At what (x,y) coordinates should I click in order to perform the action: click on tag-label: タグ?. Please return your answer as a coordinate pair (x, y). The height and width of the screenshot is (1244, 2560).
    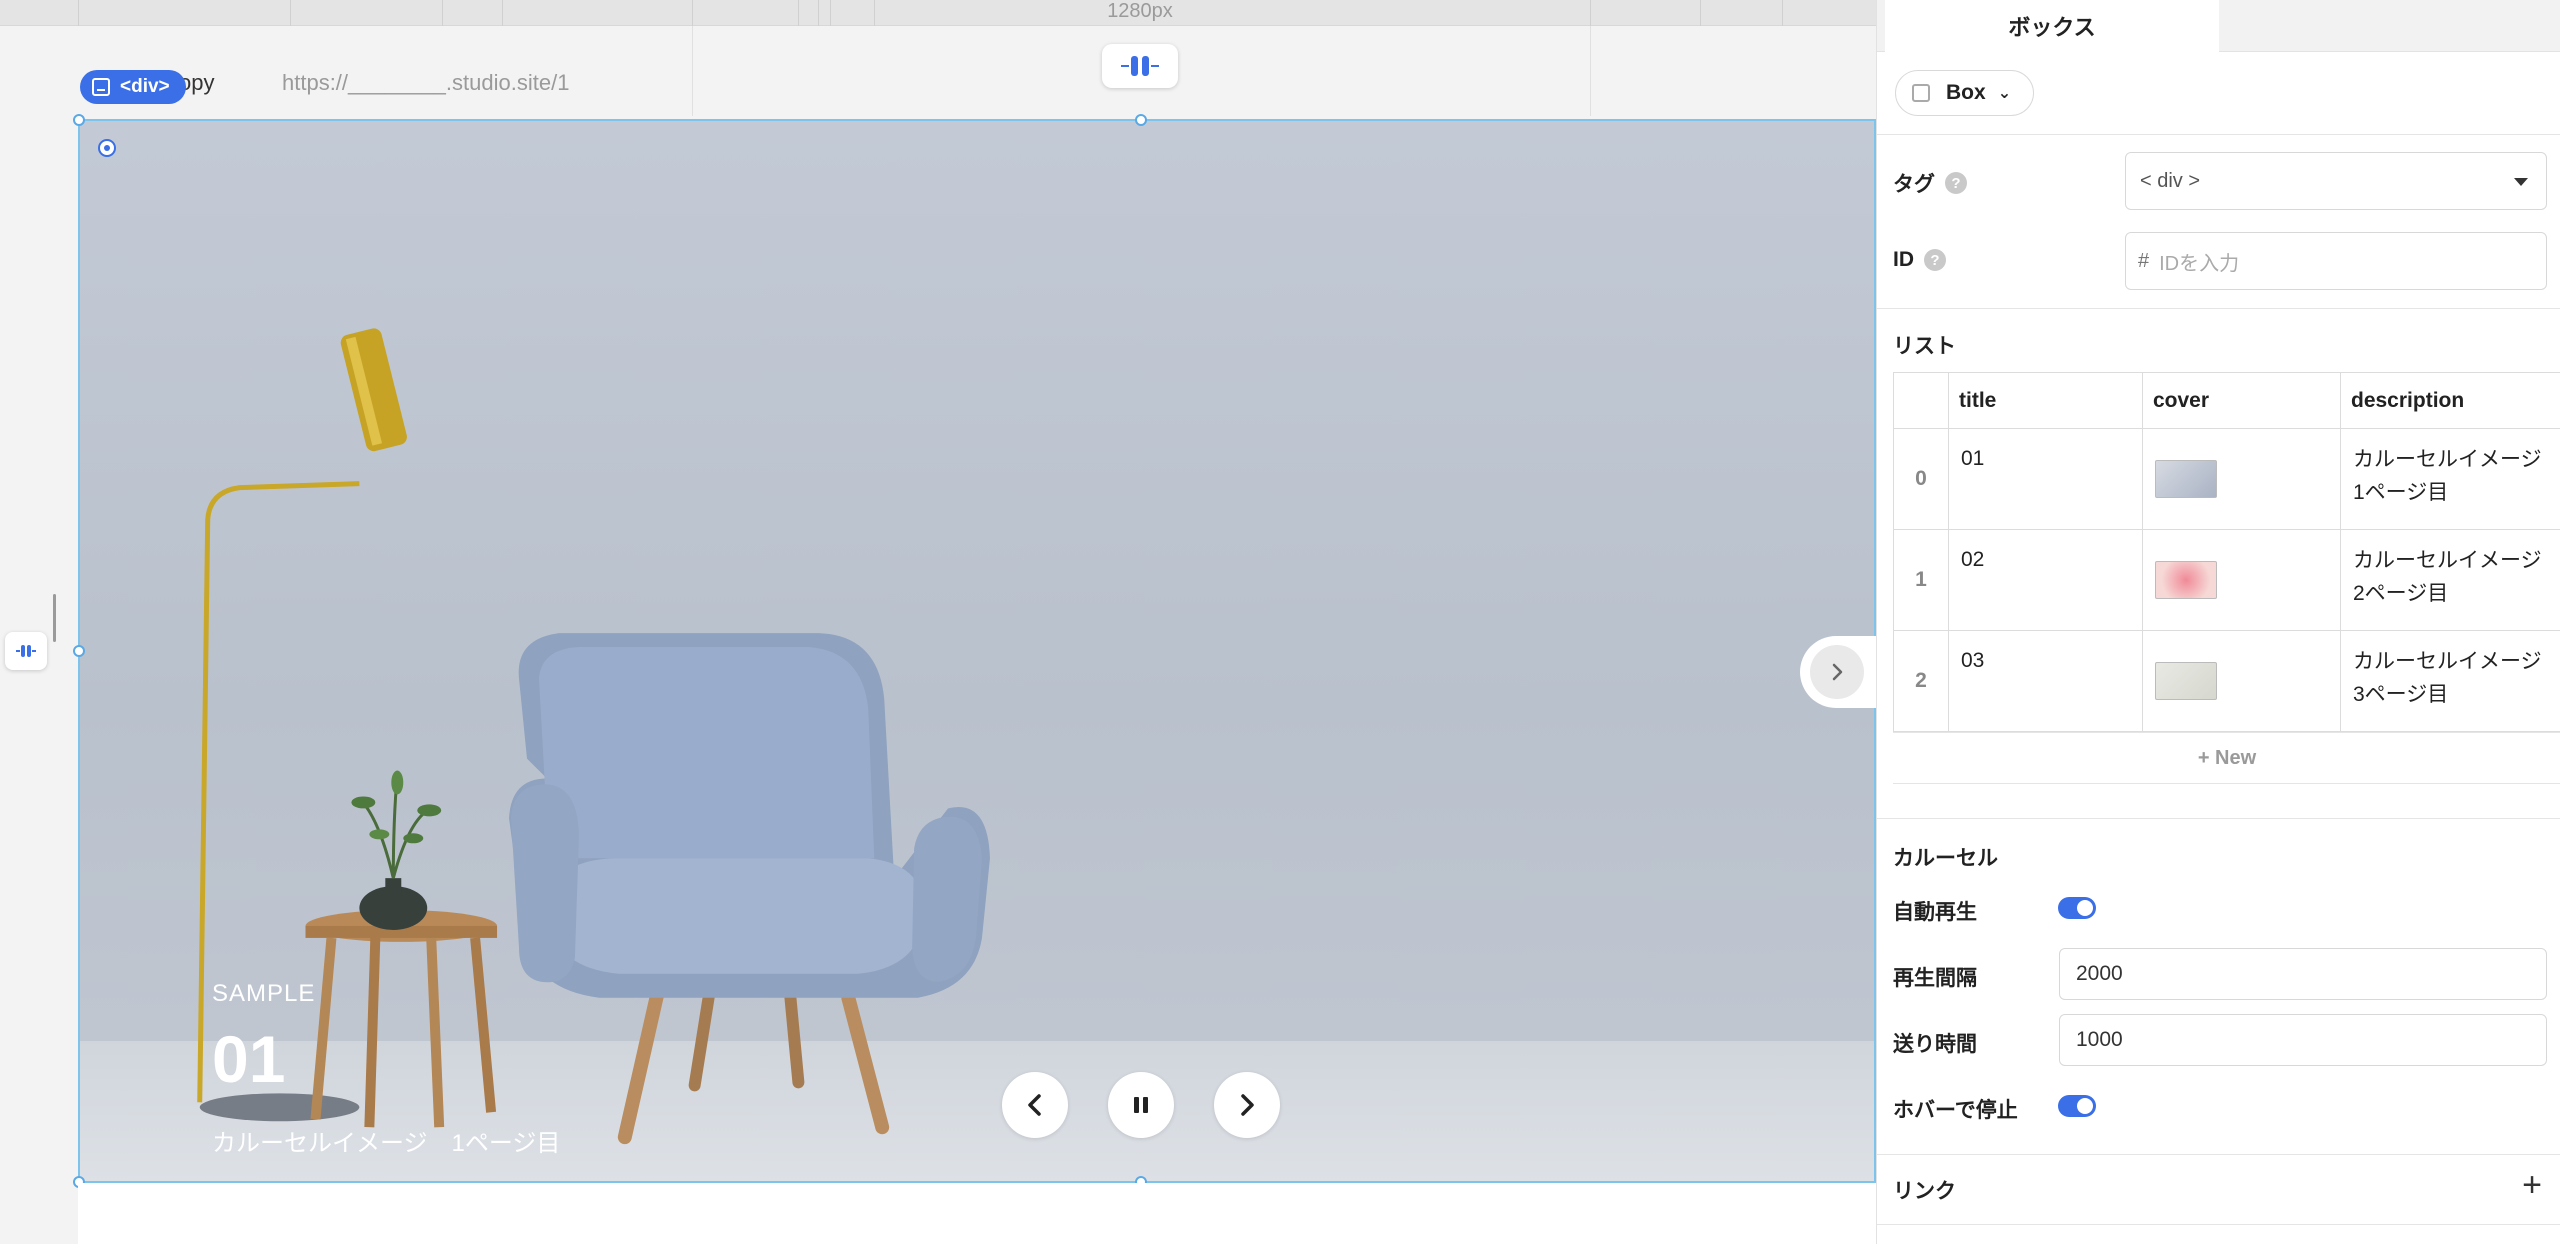
    Looking at the image, I should click on (1930, 183).